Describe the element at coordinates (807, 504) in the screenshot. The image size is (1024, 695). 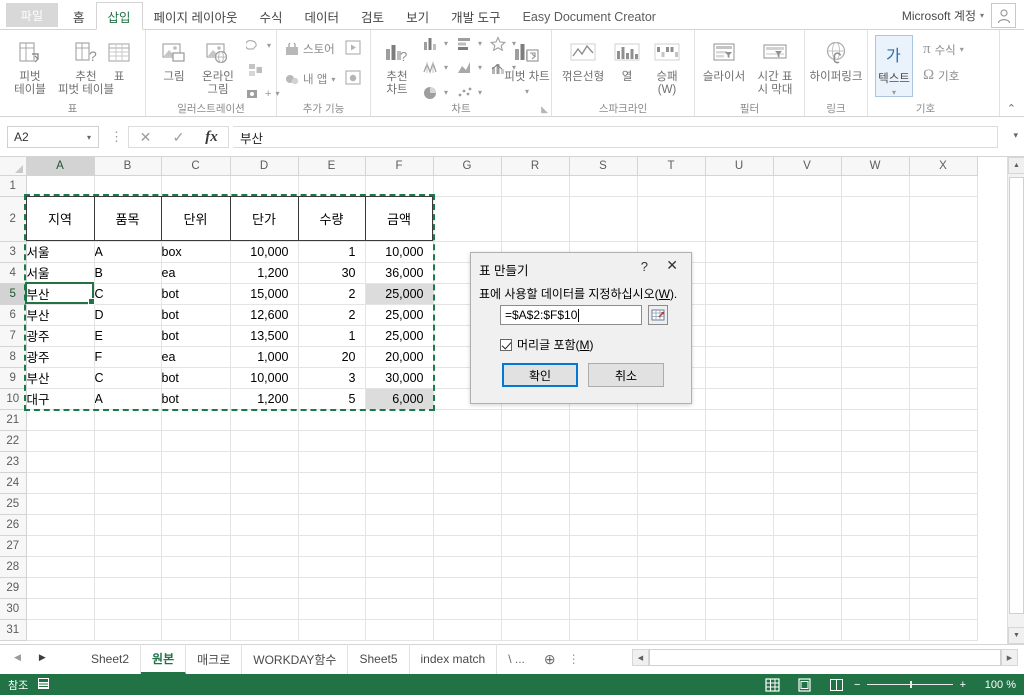
I see `cell-V25` at that location.